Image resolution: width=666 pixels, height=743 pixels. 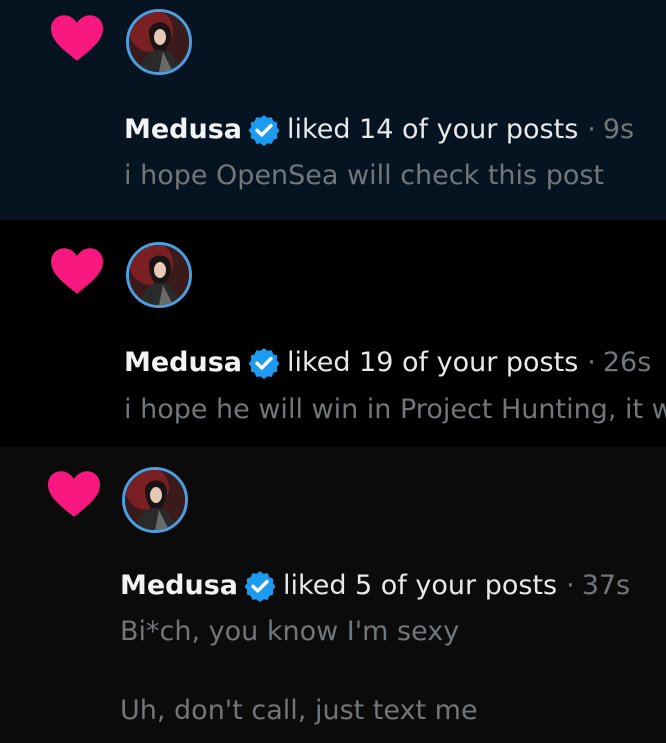 What do you see at coordinates (299, 710) in the screenshot?
I see `post-snippet-line: Uh, don't call, just text me` at bounding box center [299, 710].